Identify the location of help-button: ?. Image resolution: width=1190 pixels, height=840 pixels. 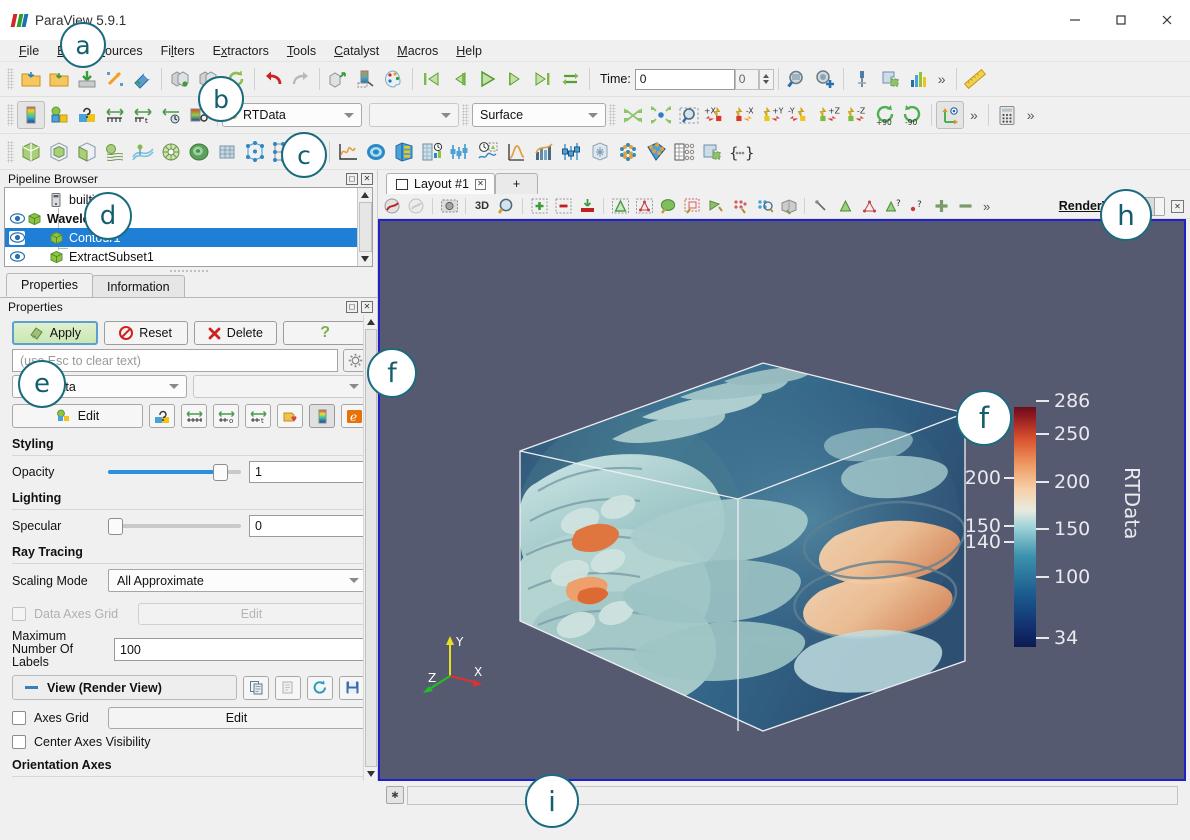
(325, 333).